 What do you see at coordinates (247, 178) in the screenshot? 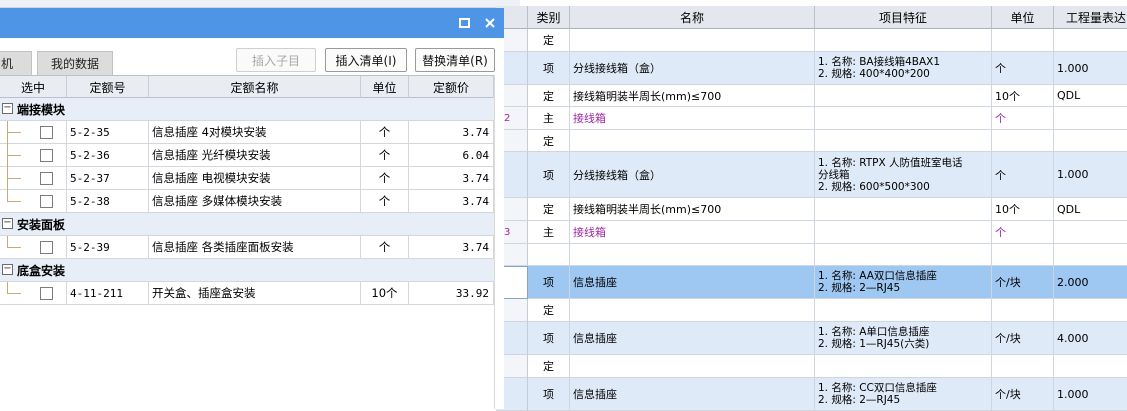
I see `quota-row: 5-2-37 信息插座 电视模块安装个 3.74` at bounding box center [247, 178].